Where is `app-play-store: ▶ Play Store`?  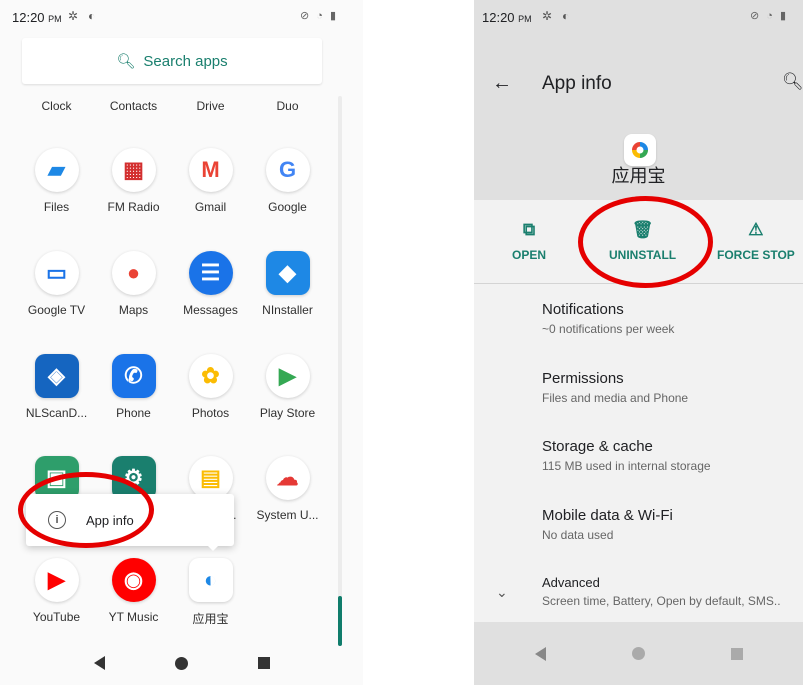
app-play-store: ▶ Play Store is located at coordinates (287, 387).